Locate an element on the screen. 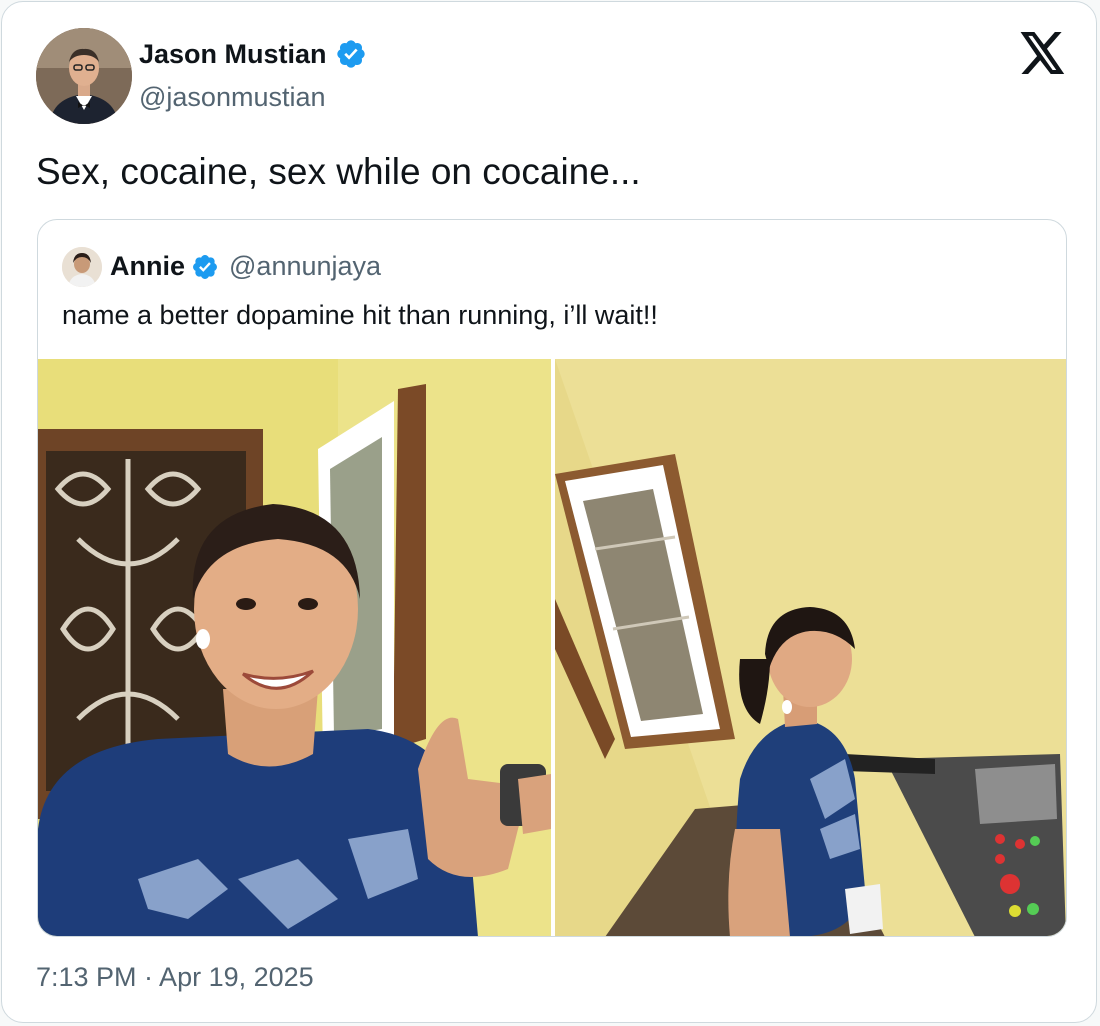 The height and width of the screenshot is (1026, 1100). author-avatar is located at coordinates (84, 76).